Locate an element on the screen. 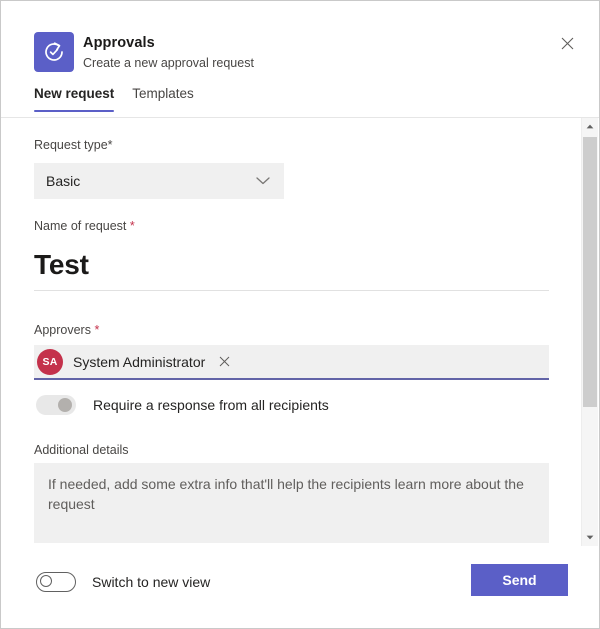 The width and height of the screenshot is (600, 629). tab-templates: Templates is located at coordinates (163, 99).